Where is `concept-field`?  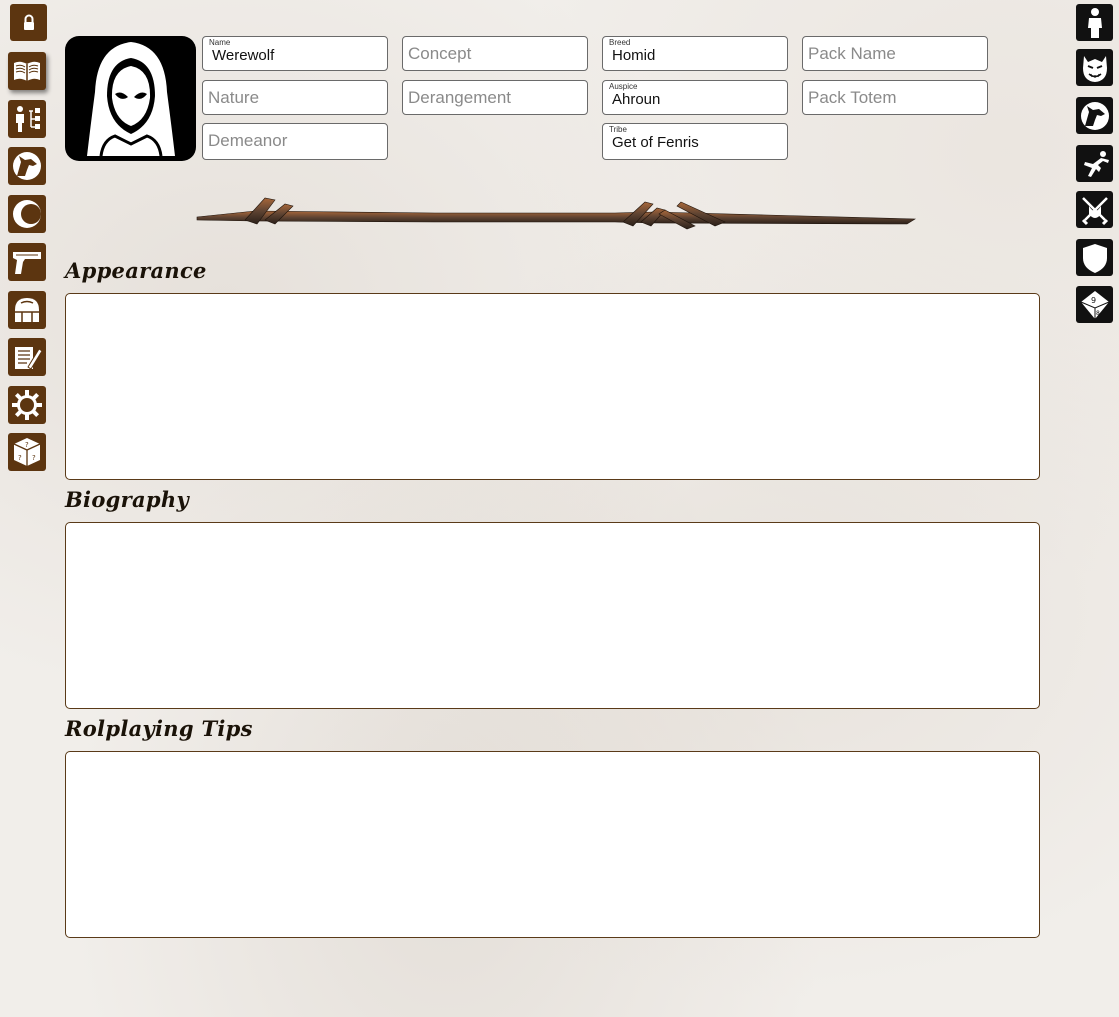 concept-field is located at coordinates (495, 53).